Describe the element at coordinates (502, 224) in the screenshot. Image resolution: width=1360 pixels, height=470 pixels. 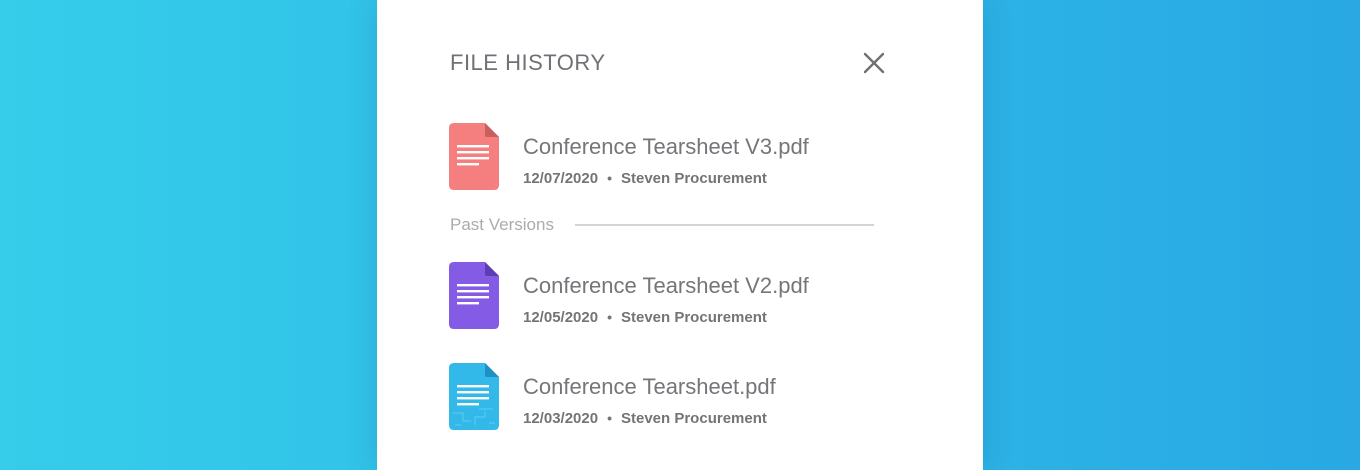
I see `past-versions-label: Past Versions` at that location.